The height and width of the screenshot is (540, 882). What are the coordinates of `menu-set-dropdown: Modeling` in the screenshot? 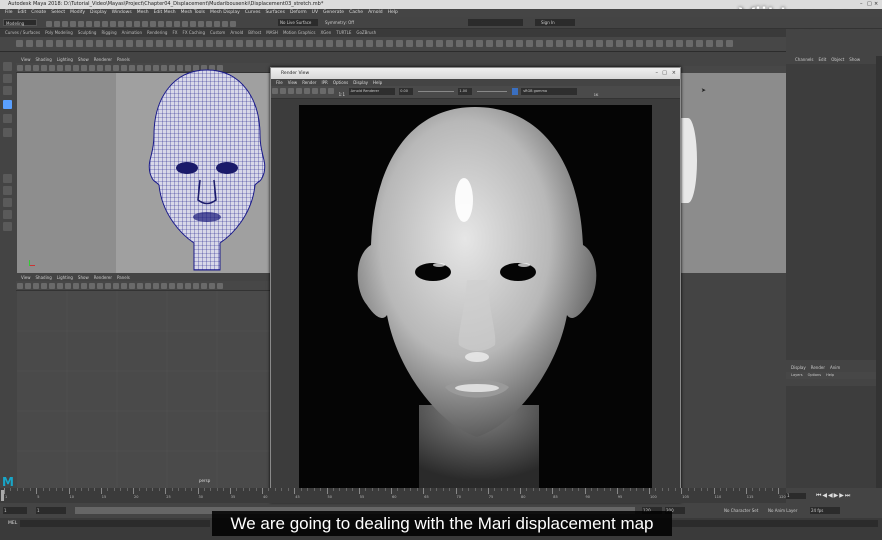 It's located at (20, 22).